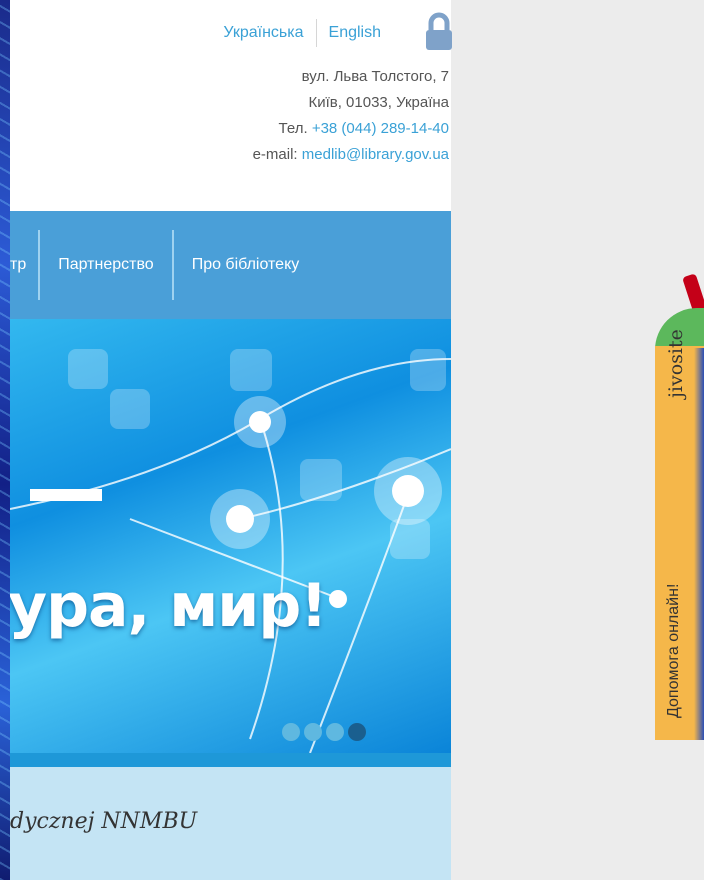 This screenshot has width=704, height=880. I want to click on language-bar: Українська English, so click(302, 33).